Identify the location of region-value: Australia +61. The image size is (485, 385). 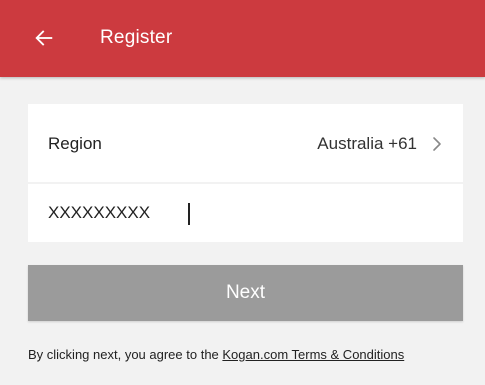
(367, 143).